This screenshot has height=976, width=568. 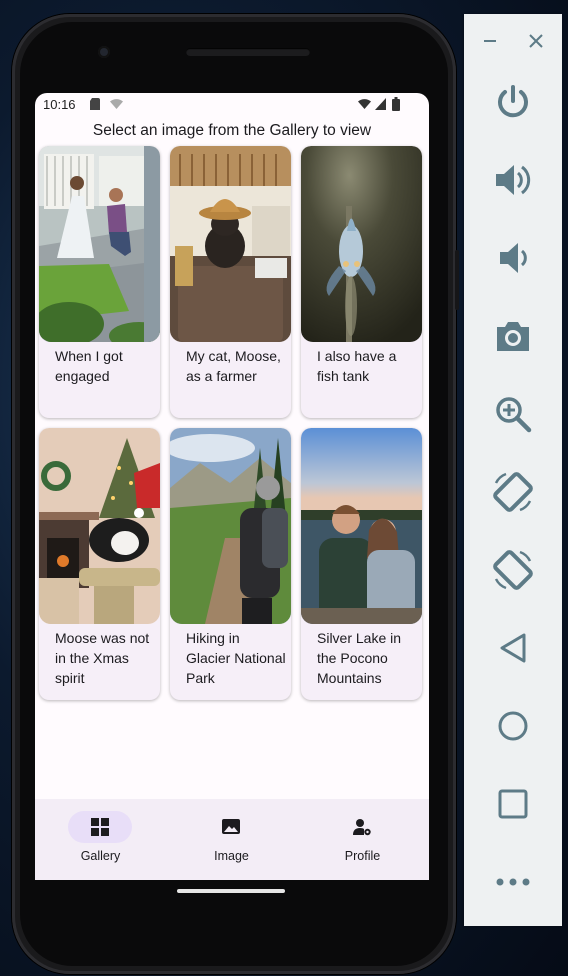 I want to click on nav-label-image: Image, so click(x=231, y=856).